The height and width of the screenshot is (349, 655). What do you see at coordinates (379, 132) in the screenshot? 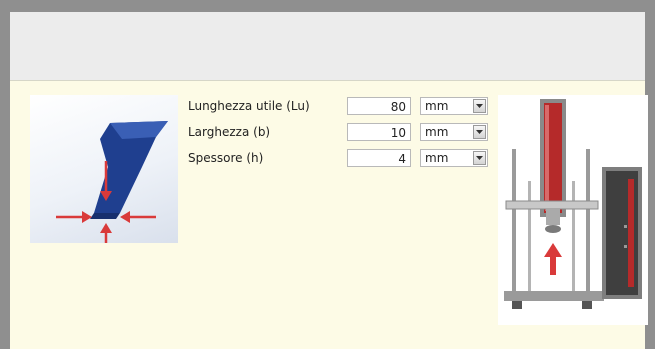
I see `width-input` at bounding box center [379, 132].